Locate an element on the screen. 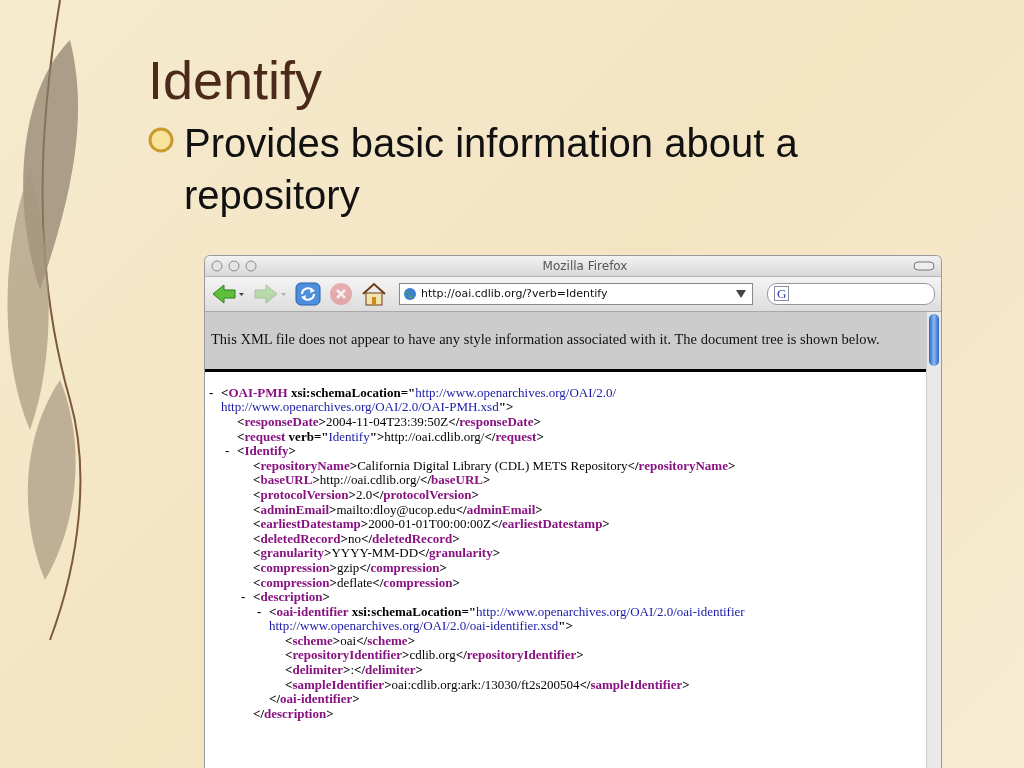 The width and height of the screenshot is (1024, 768). reload-icon is located at coordinates (308, 293).